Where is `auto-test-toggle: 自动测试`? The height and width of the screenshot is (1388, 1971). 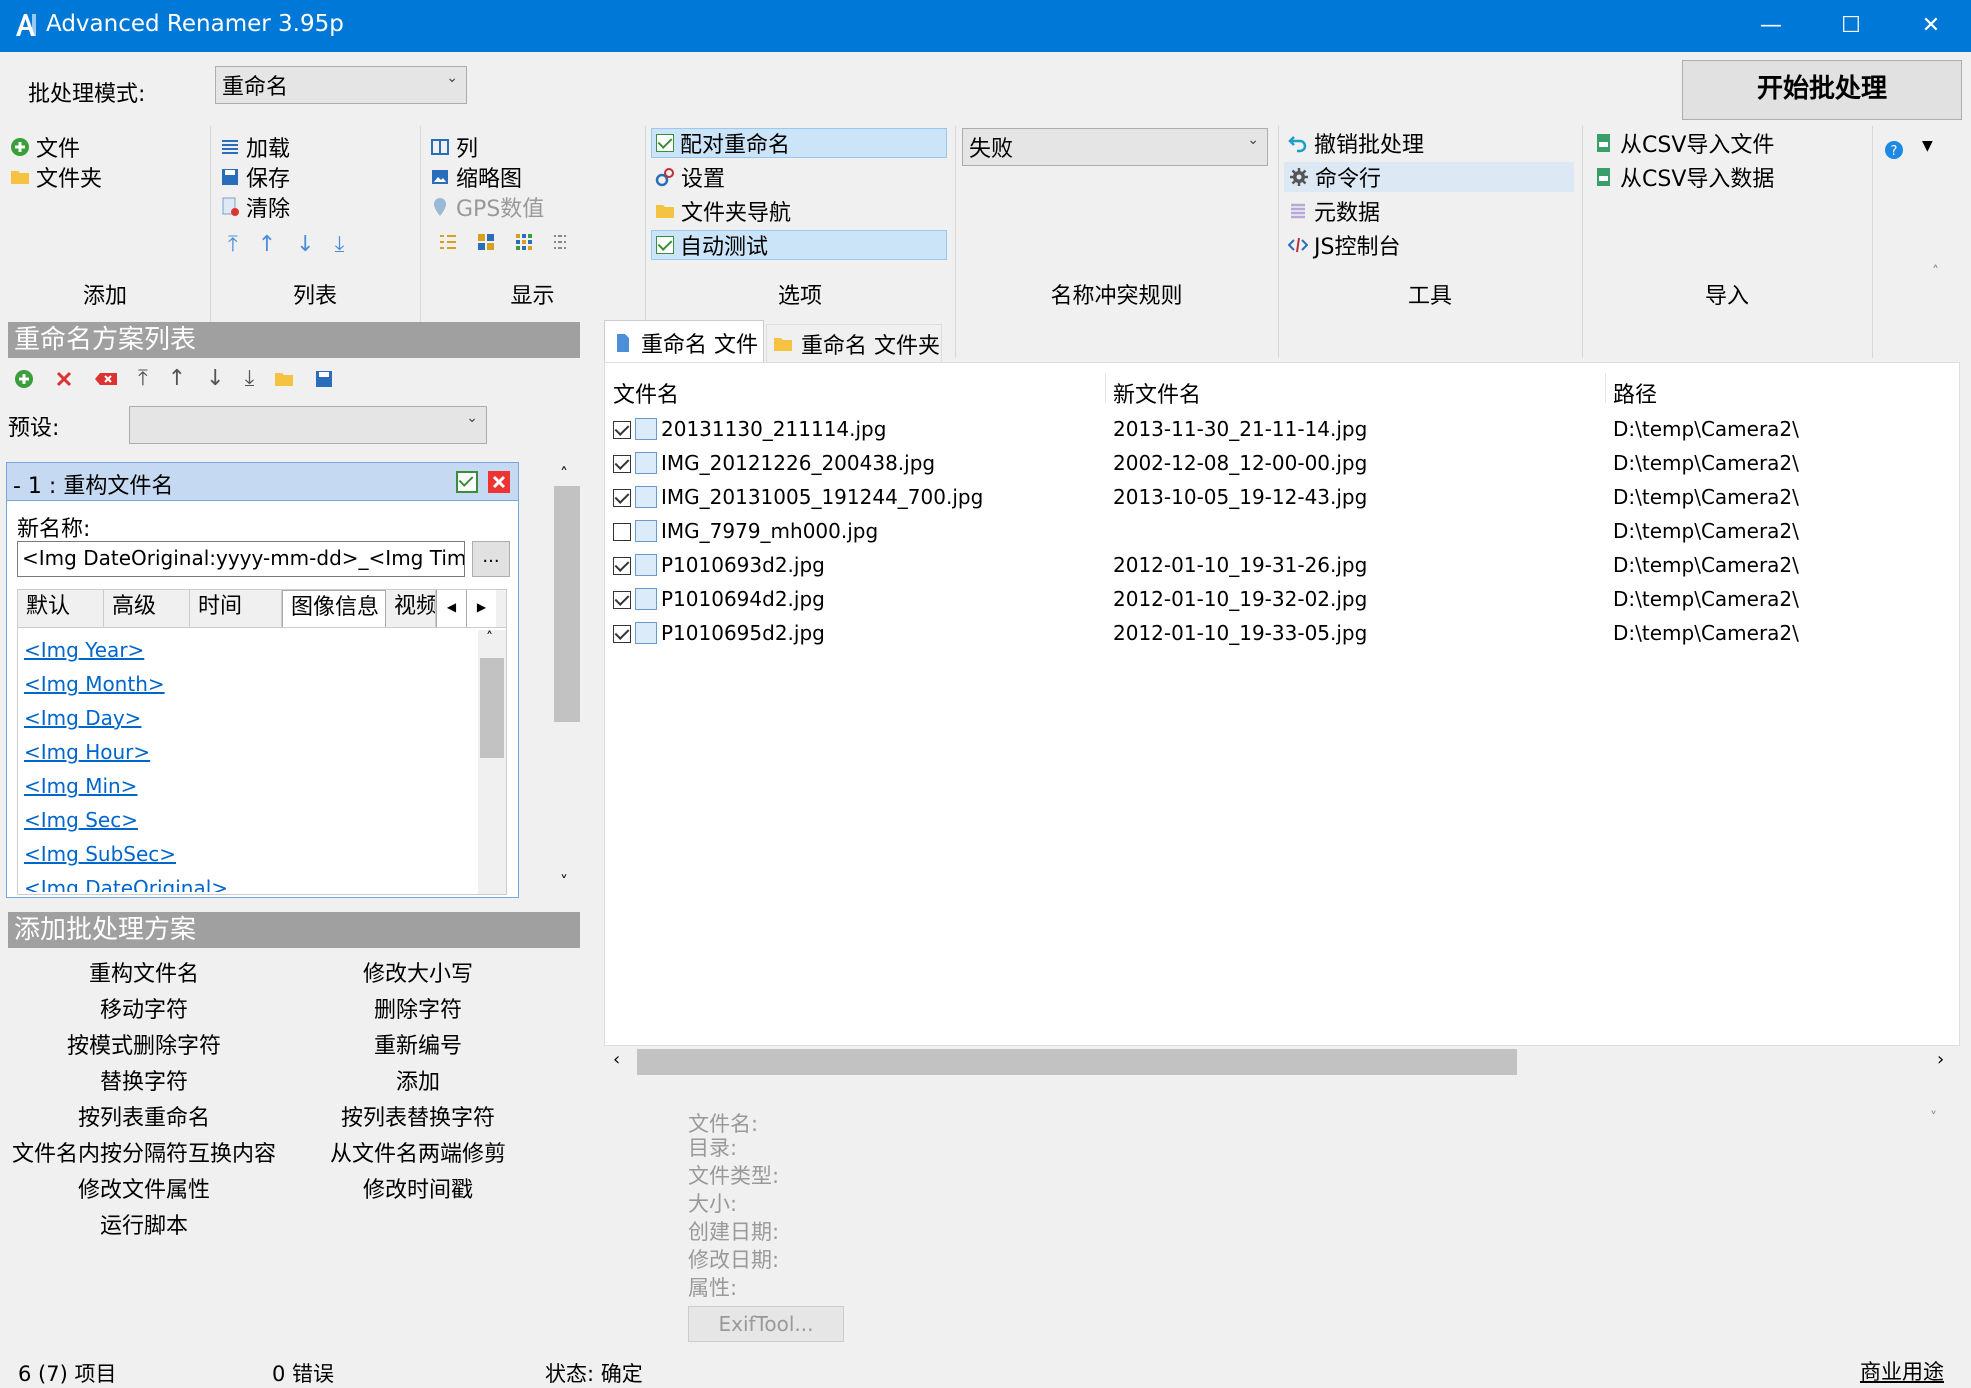 auto-test-toggle: 自动测试 is located at coordinates (799, 245).